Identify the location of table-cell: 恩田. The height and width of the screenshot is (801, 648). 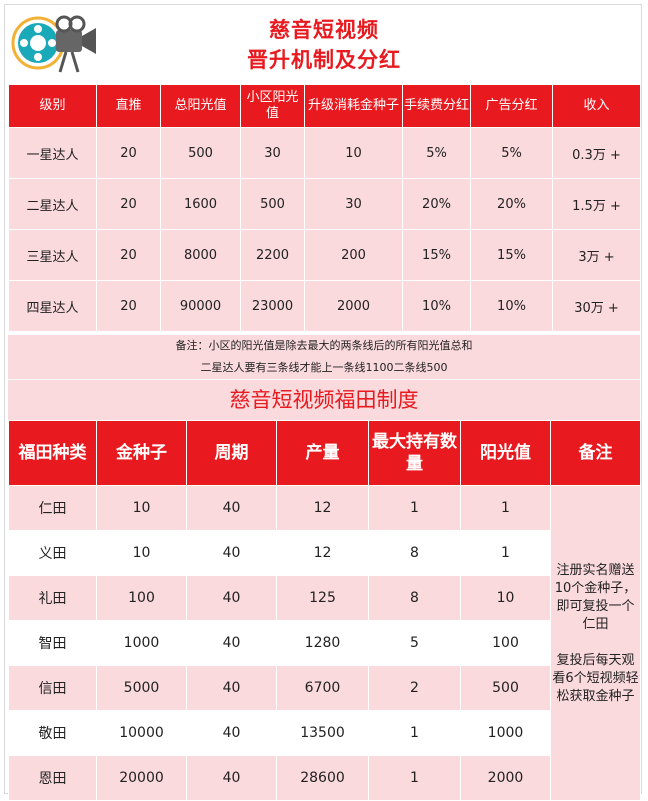
(52, 778).